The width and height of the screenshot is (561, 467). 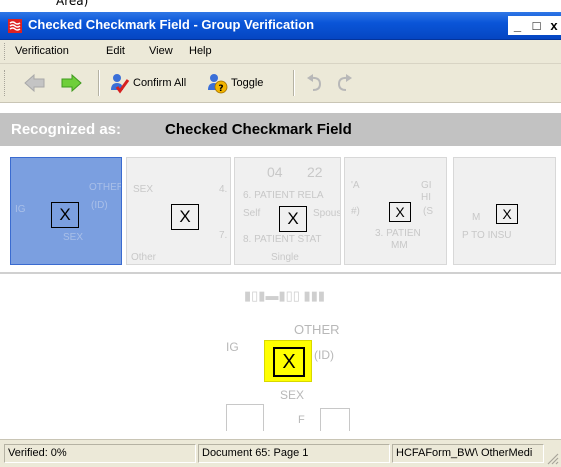 What do you see at coordinates (355, 211) in the screenshot?
I see `thumb-label: #)` at bounding box center [355, 211].